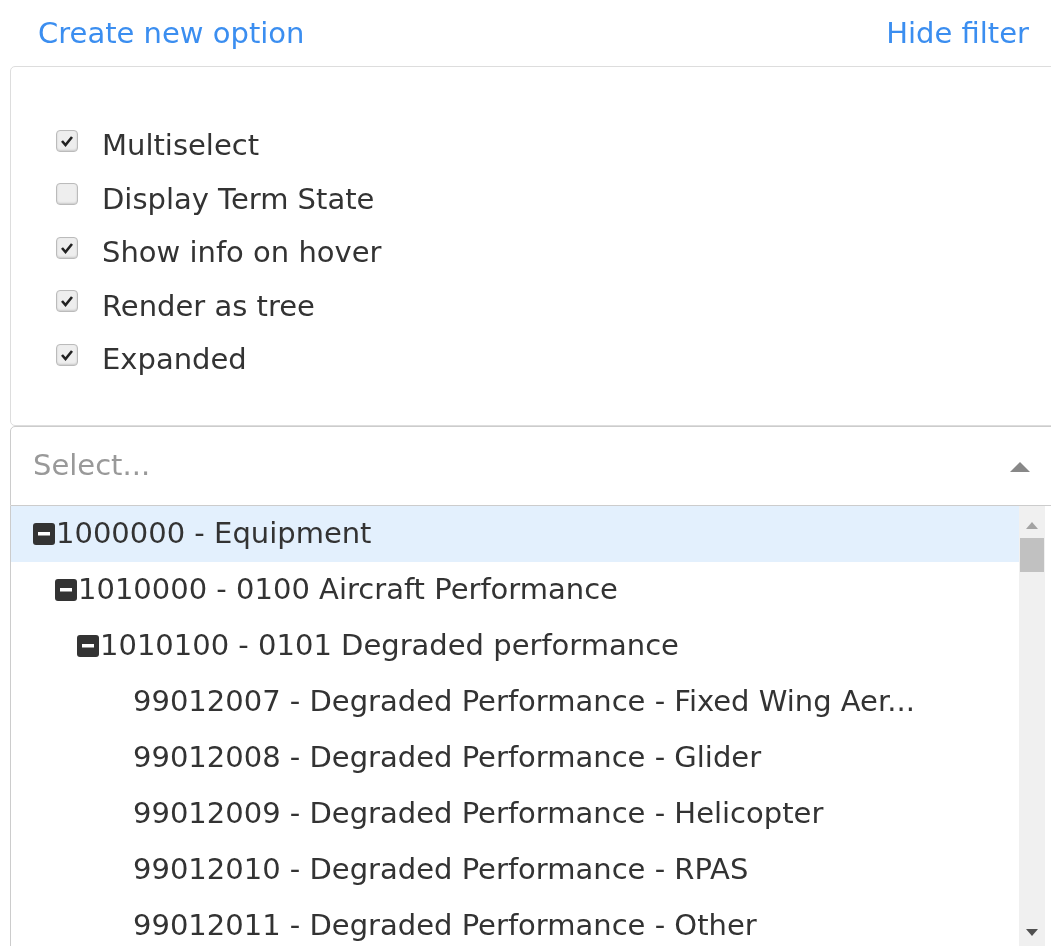 The width and height of the screenshot is (1051, 946). I want to click on tree-item-label: 1010000 - 0100 Aircraft Performance, so click(348, 590).